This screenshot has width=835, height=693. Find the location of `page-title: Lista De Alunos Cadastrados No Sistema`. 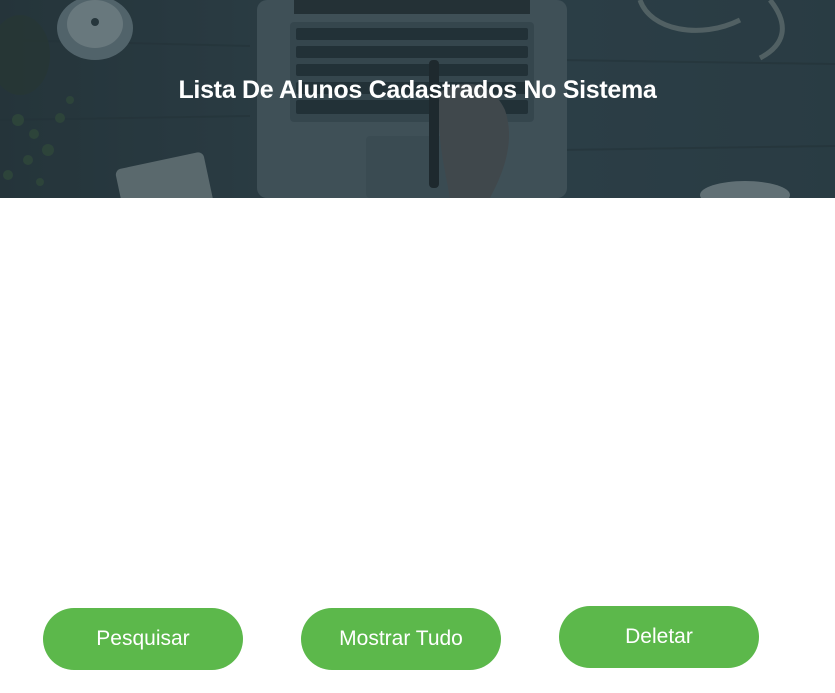

page-title: Lista De Alunos Cadastrados No Sistema is located at coordinates (417, 90).